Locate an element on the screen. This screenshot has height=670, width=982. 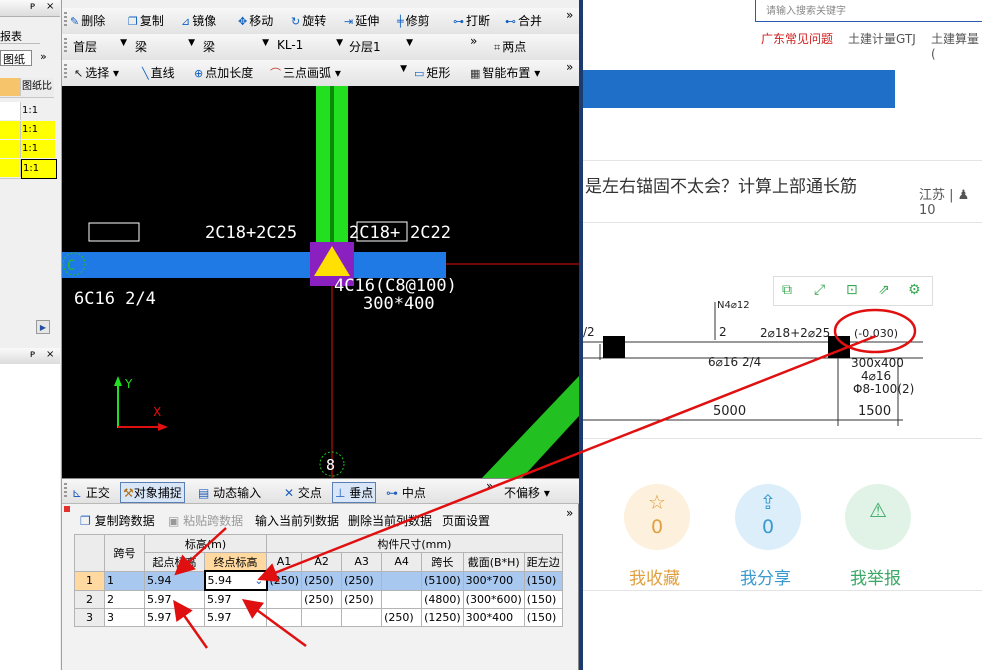
row-number: 3 is located at coordinates (89, 617).